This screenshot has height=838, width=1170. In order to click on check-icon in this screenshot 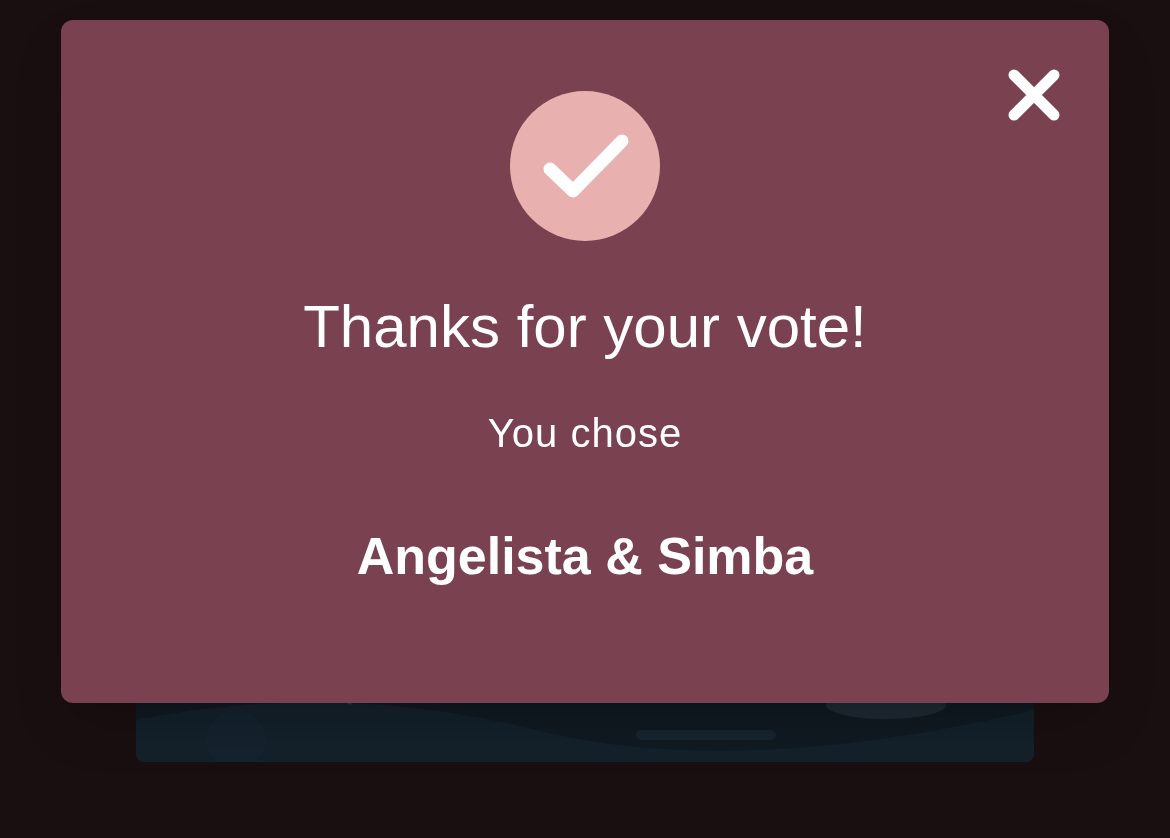, I will do `click(585, 166)`.